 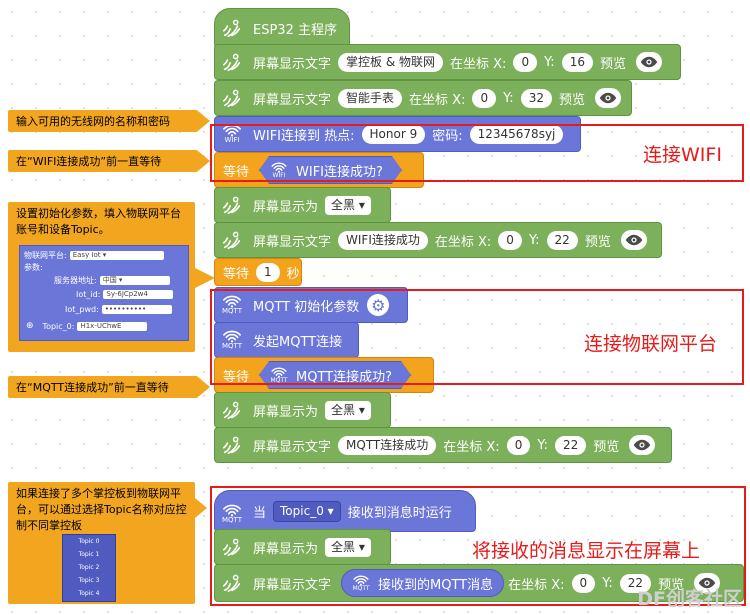 What do you see at coordinates (138, 294) in the screenshot?
I see `iot-id-input: Sy-6JCp2w4` at bounding box center [138, 294].